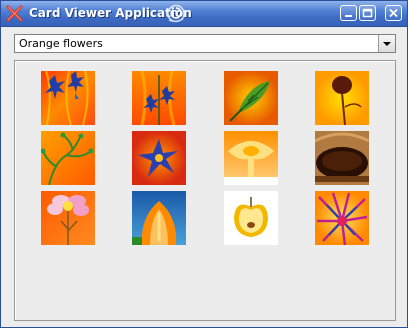  I want to click on swirl-logo-icon, so click(176, 13).